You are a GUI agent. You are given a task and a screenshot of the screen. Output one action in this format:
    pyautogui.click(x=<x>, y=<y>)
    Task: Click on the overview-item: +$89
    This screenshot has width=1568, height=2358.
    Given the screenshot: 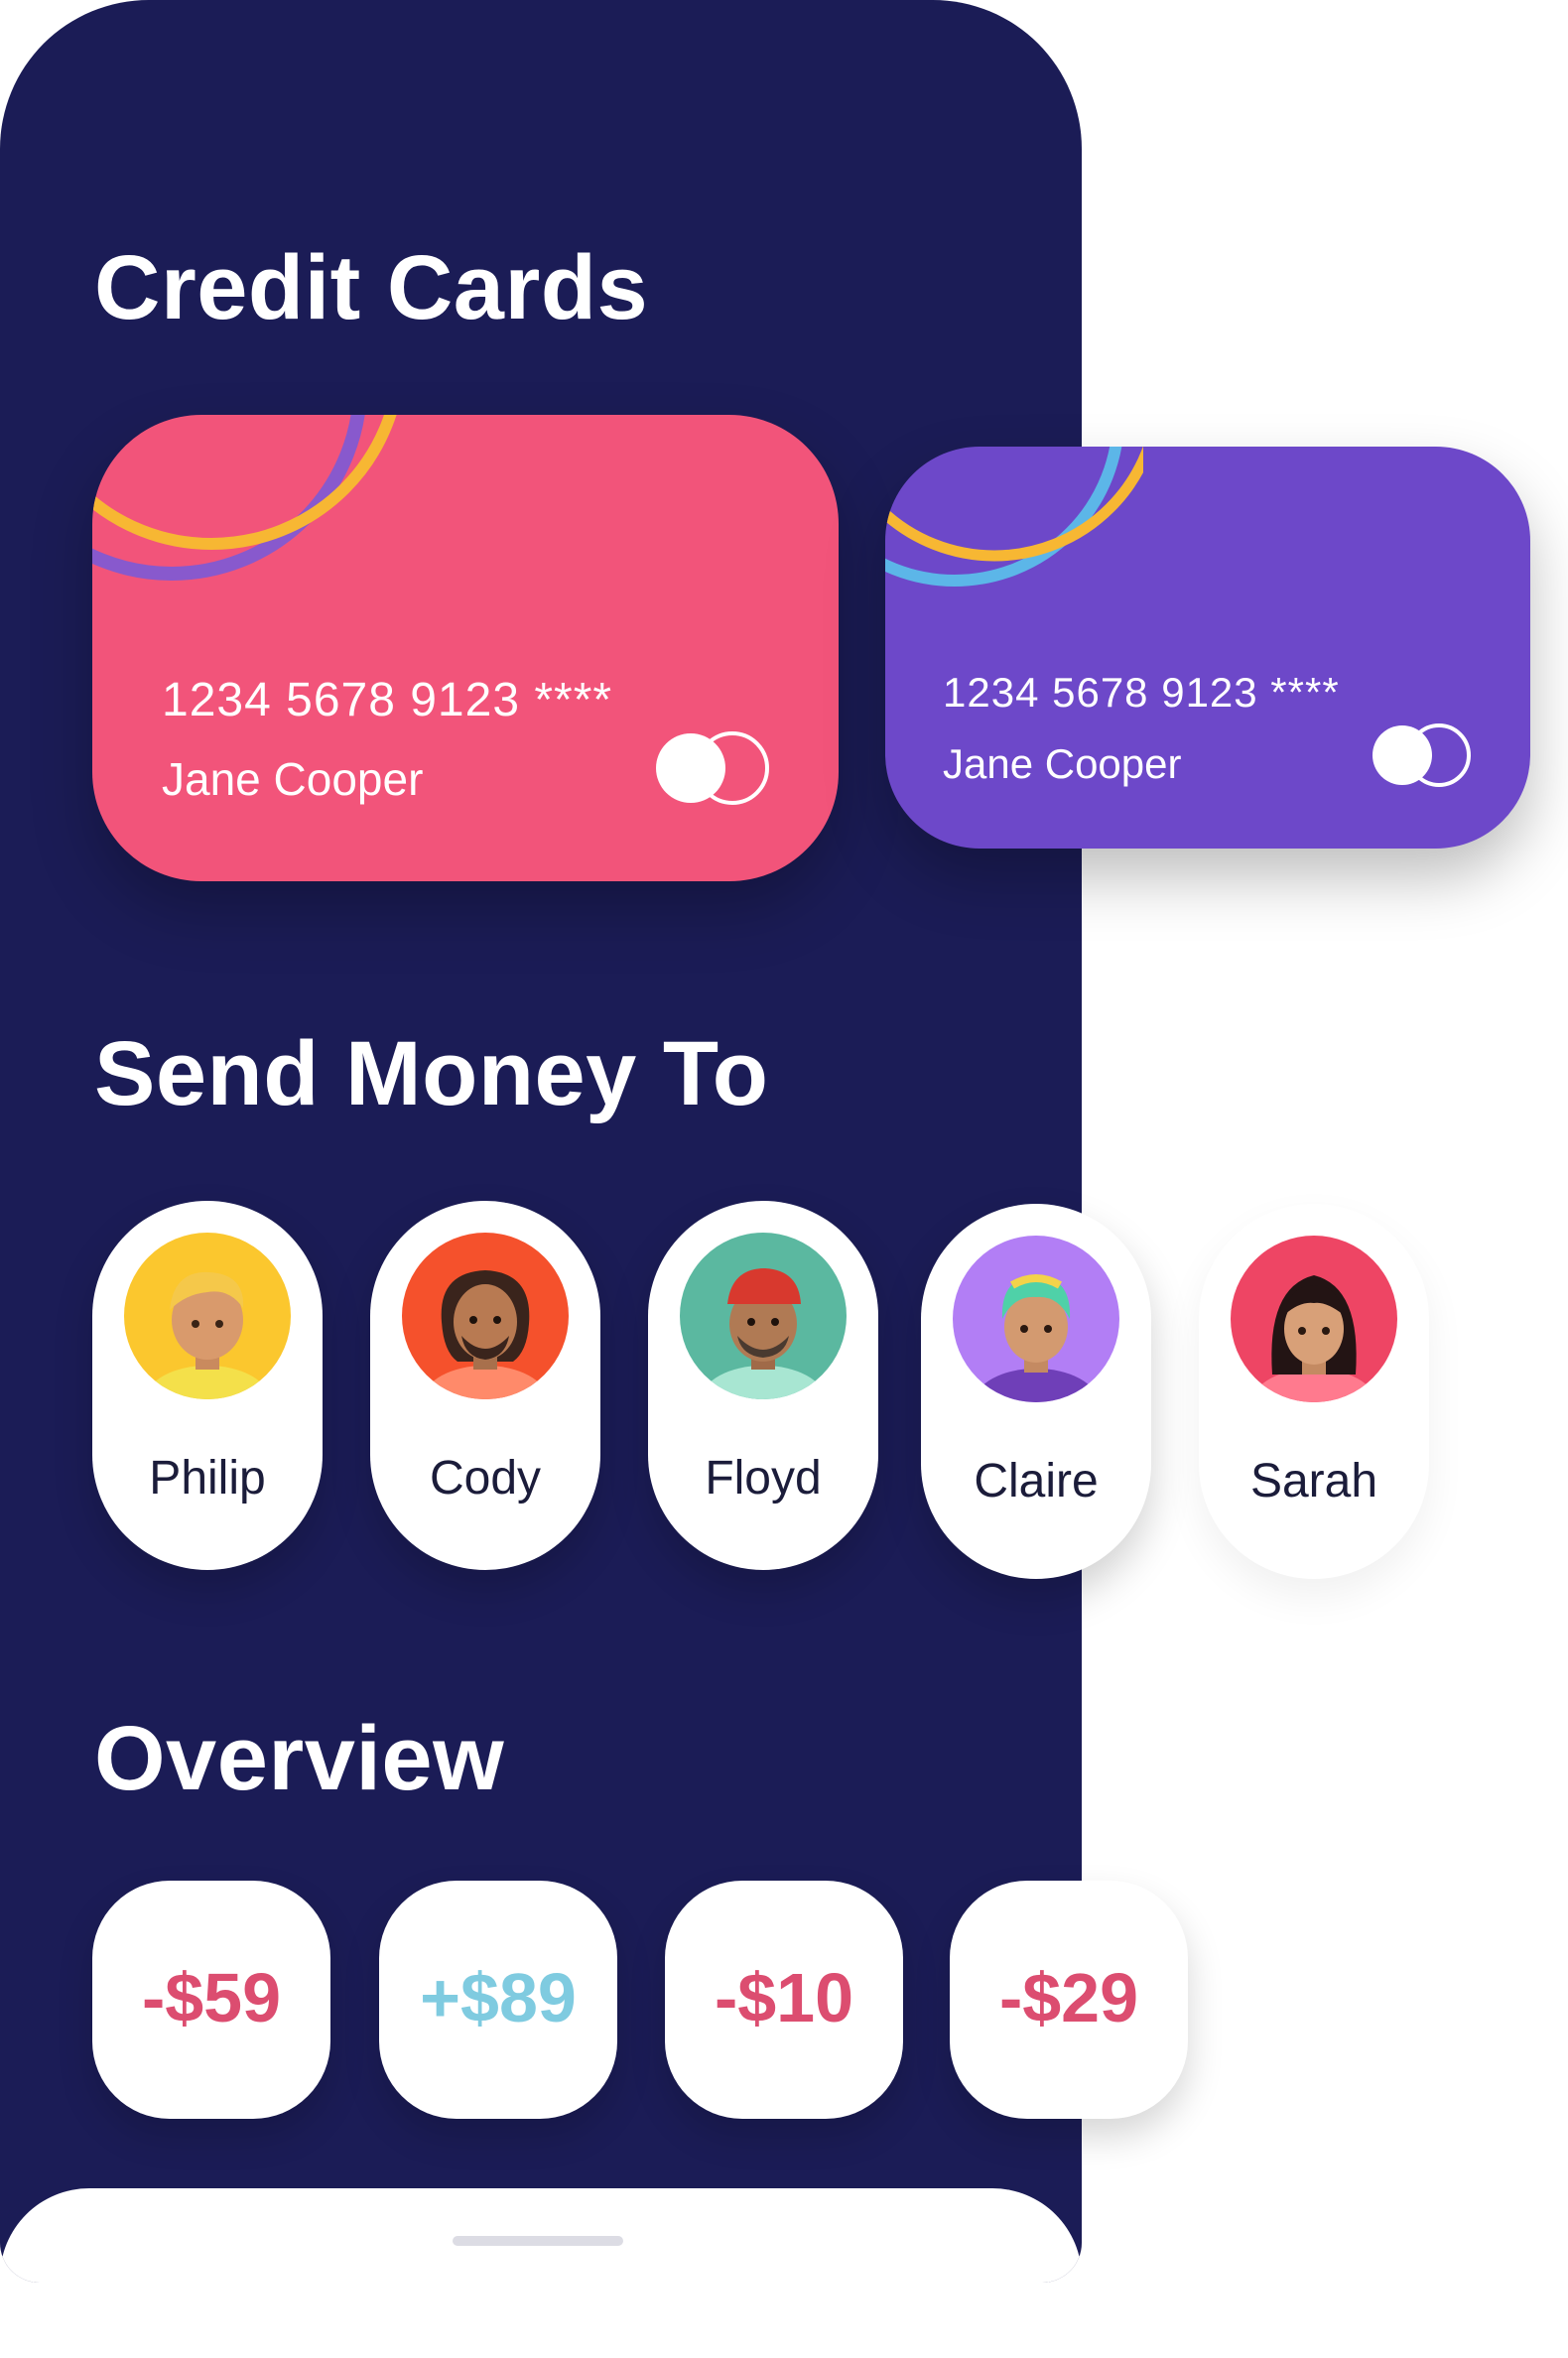 What is the action you would take?
    pyautogui.click(x=498, y=2000)
    